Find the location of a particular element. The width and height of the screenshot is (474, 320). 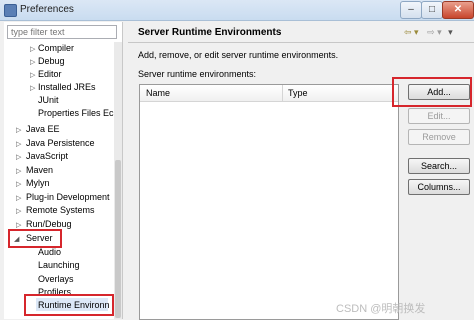

maximize-button: □ is located at coordinates (432, 10).